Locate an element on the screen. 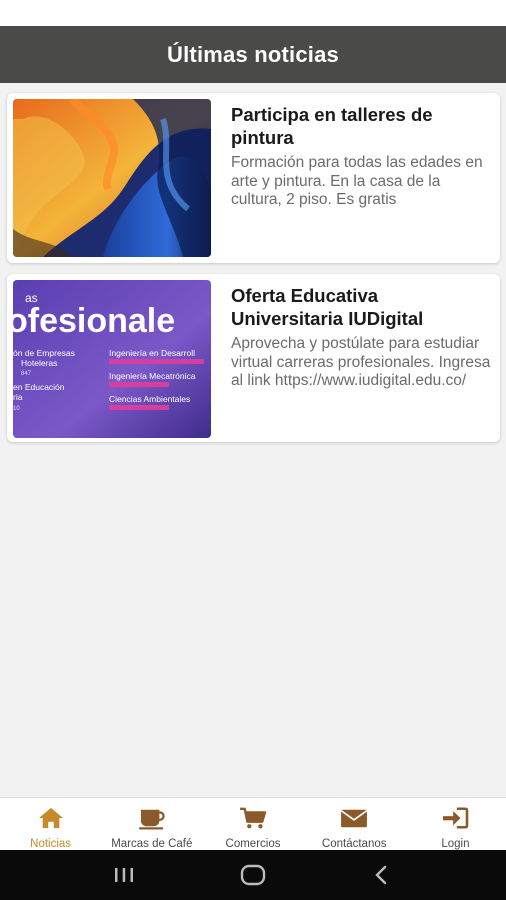 The height and width of the screenshot is (900, 506). app-header: Últimas noticias is located at coordinates (253, 54).